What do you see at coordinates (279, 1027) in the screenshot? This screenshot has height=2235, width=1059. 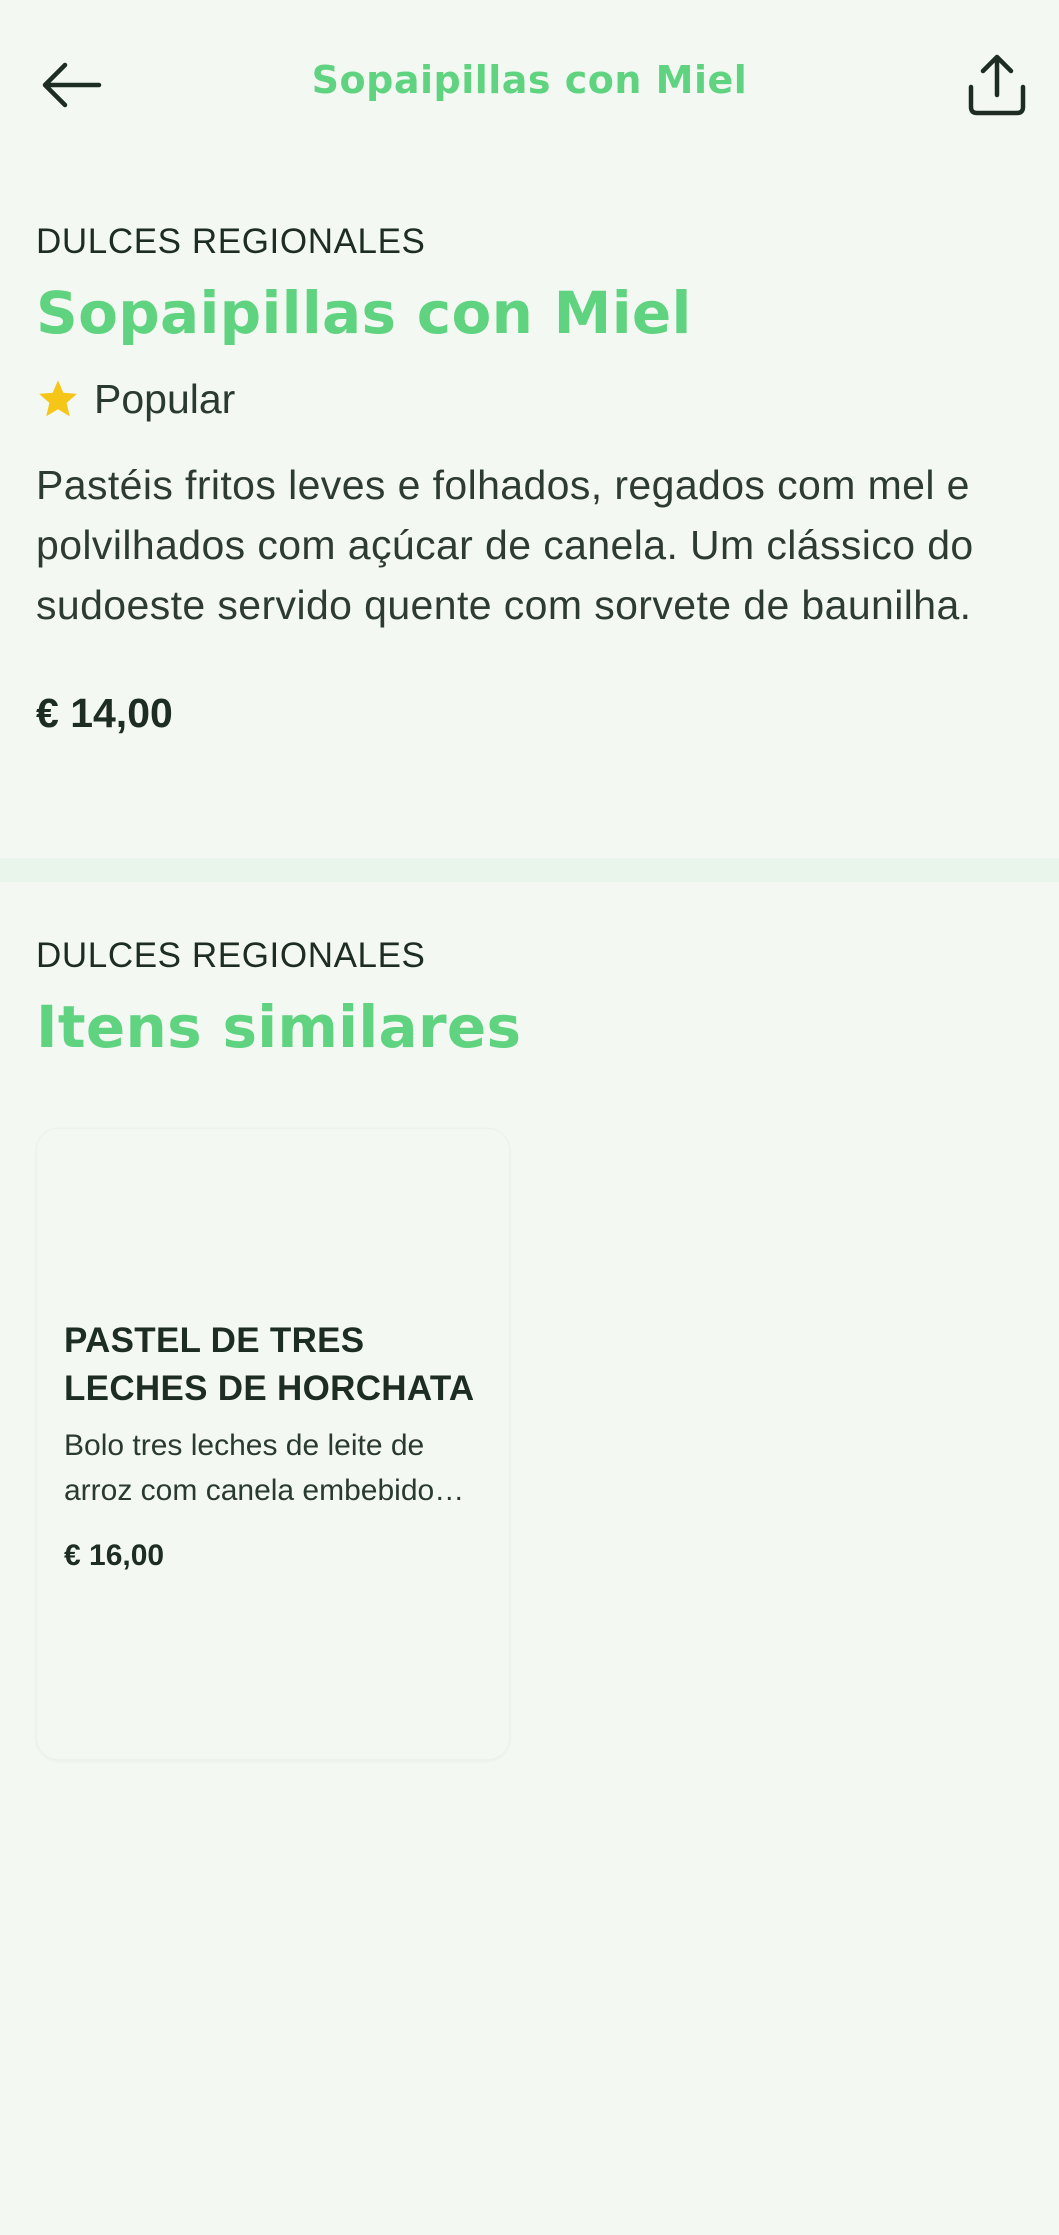 I see `similar-items-title: Itens similares` at bounding box center [279, 1027].